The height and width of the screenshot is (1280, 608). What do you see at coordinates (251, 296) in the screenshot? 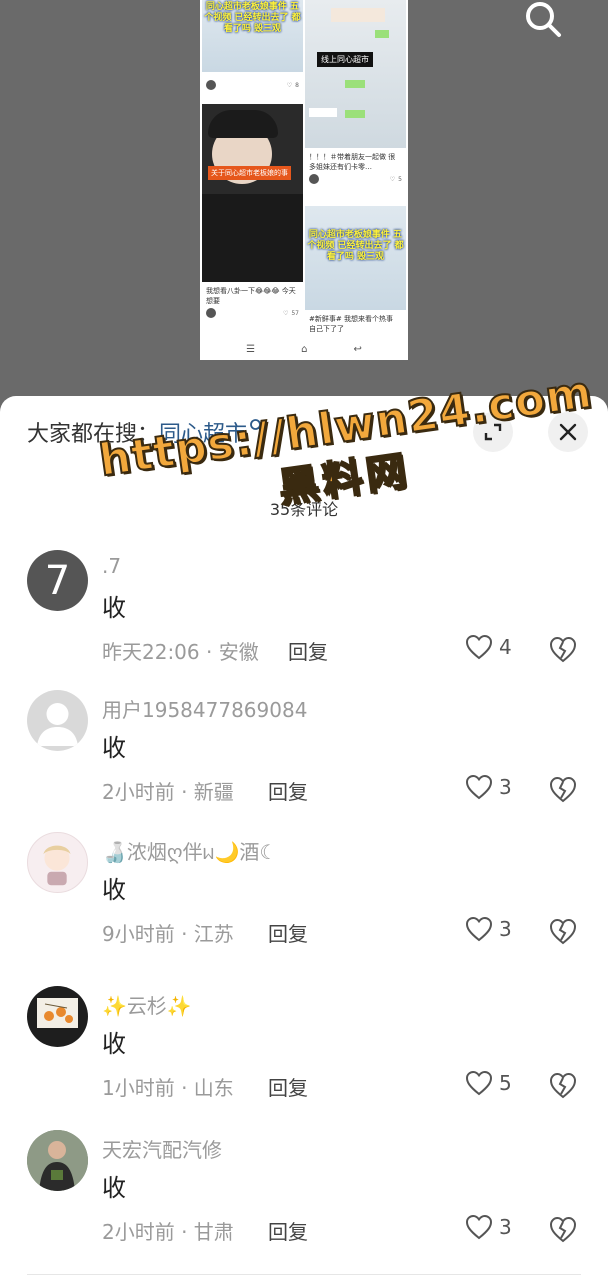
I see `preview-card-6-text: 我想看八卦一下😂😂😂 今天想要` at bounding box center [251, 296].